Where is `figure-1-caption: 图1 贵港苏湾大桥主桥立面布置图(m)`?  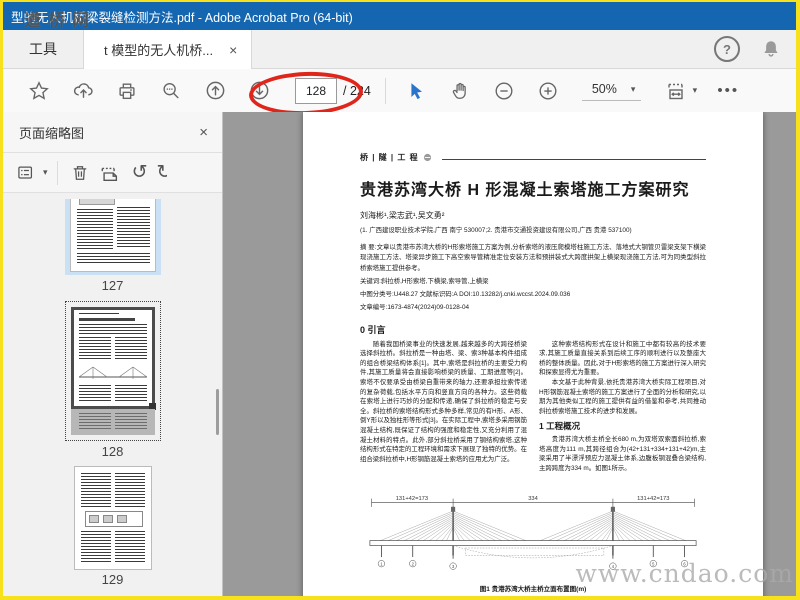
figure-1-caption: 图1 贵港苏湾大桥主桥立面布置图(m) is located at coordinates (533, 589).